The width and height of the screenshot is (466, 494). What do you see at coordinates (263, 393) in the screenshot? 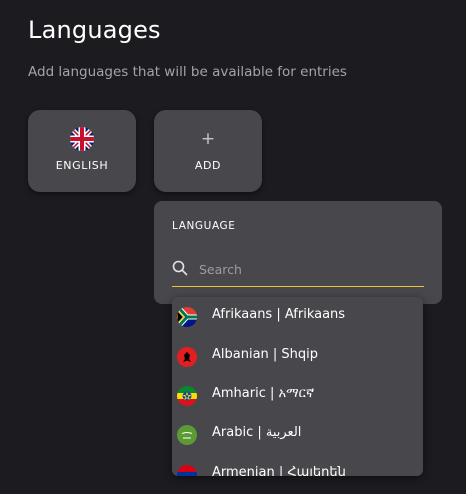
I see `language-option-label: Amharic | አማርኛ` at bounding box center [263, 393].